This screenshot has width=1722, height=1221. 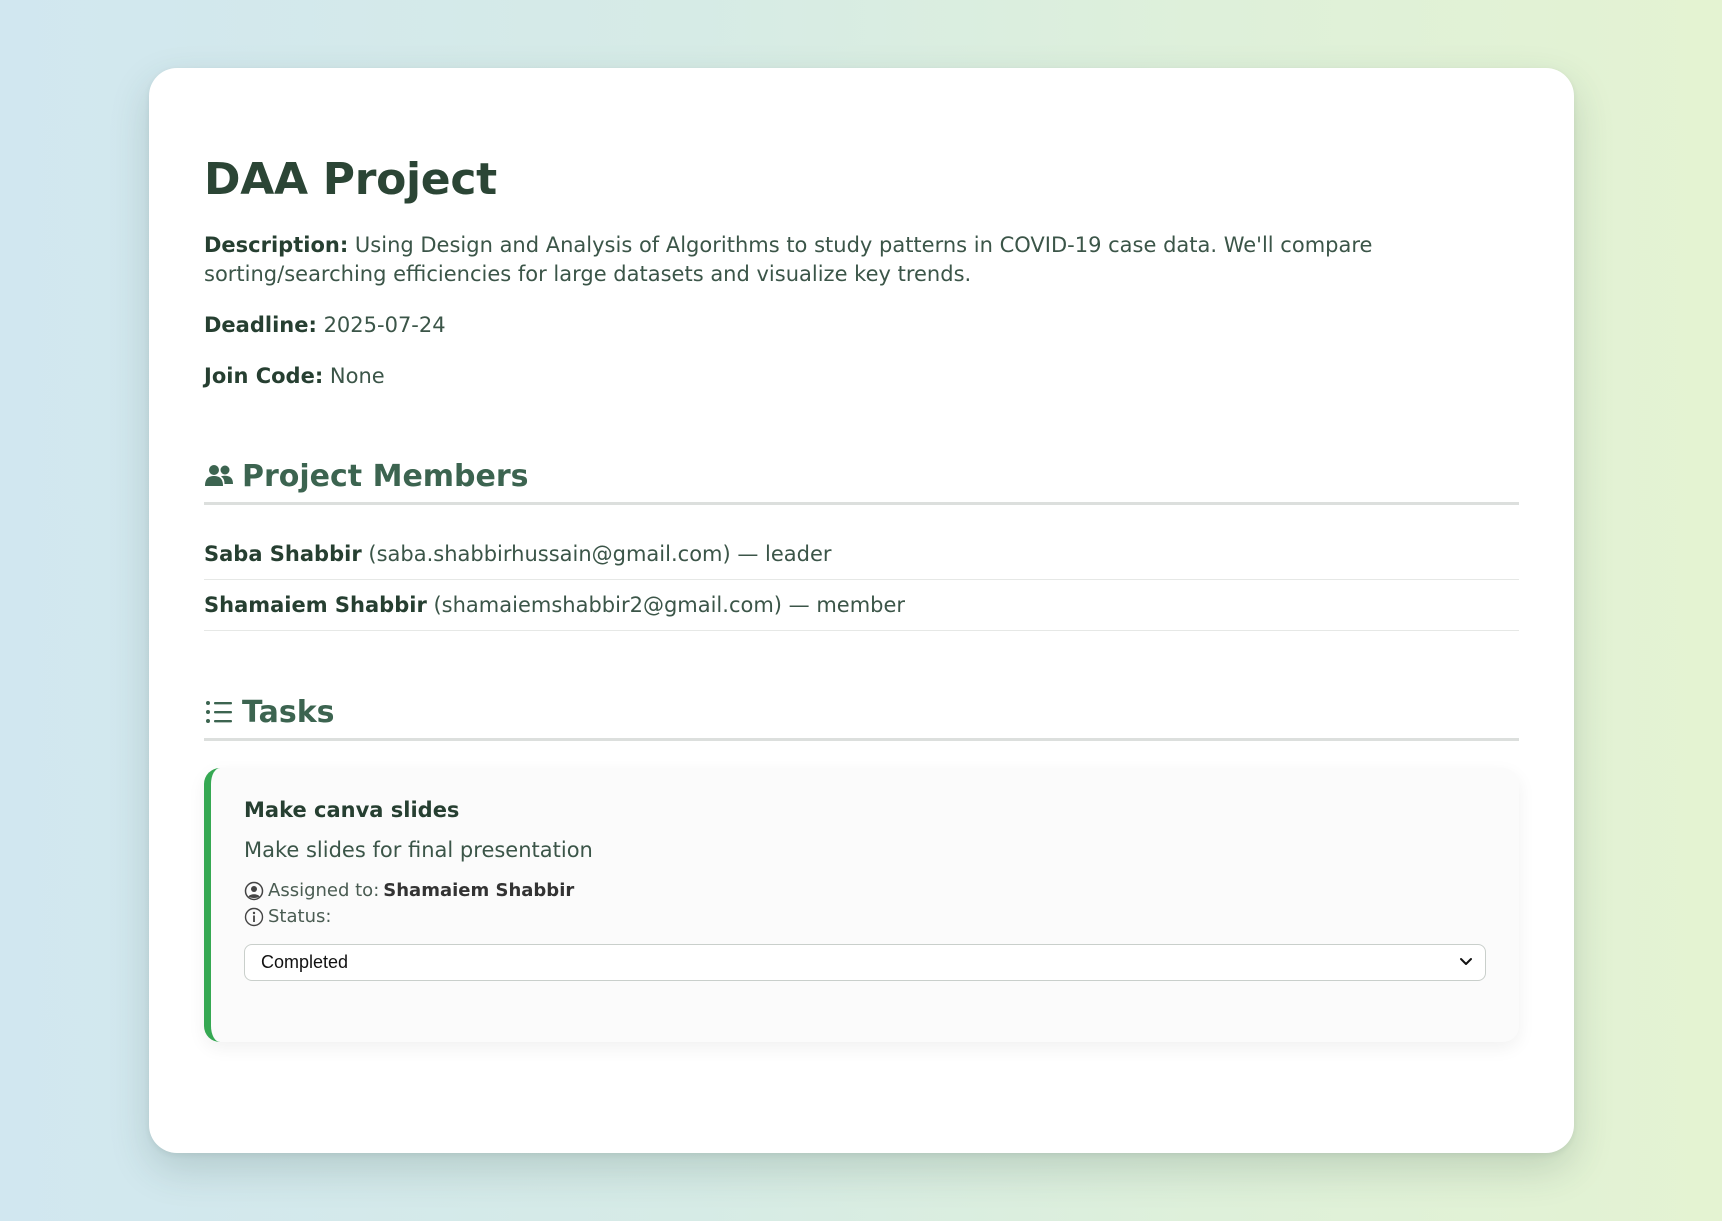 What do you see at coordinates (357, 375) in the screenshot?
I see `join-code-value: None` at bounding box center [357, 375].